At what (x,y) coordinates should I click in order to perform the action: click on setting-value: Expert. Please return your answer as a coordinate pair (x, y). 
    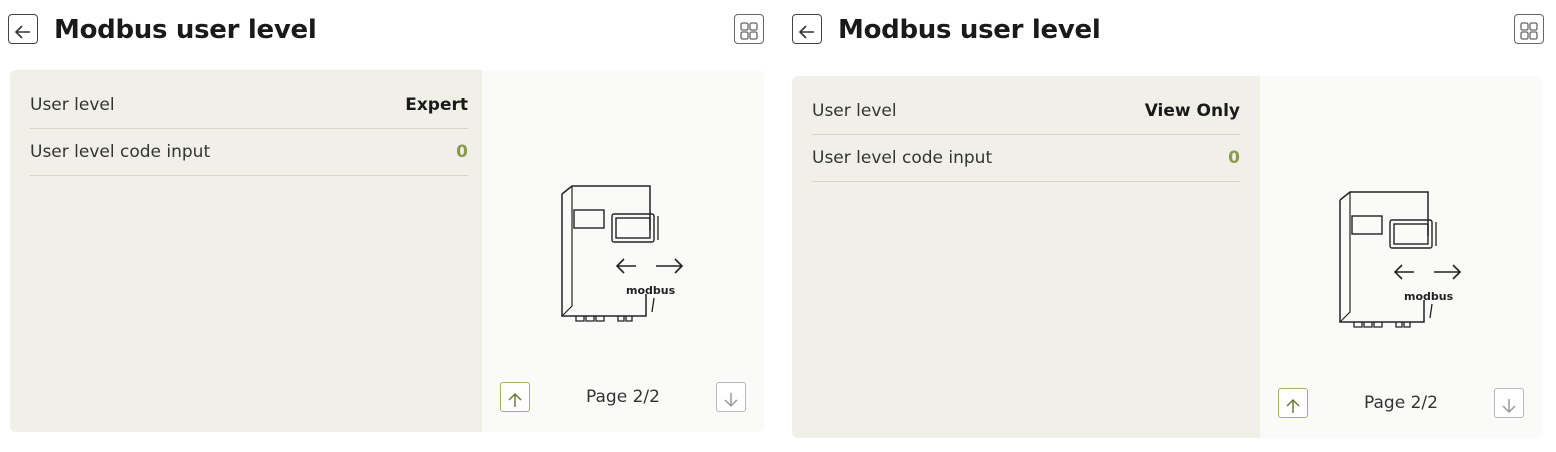
    Looking at the image, I should click on (436, 105).